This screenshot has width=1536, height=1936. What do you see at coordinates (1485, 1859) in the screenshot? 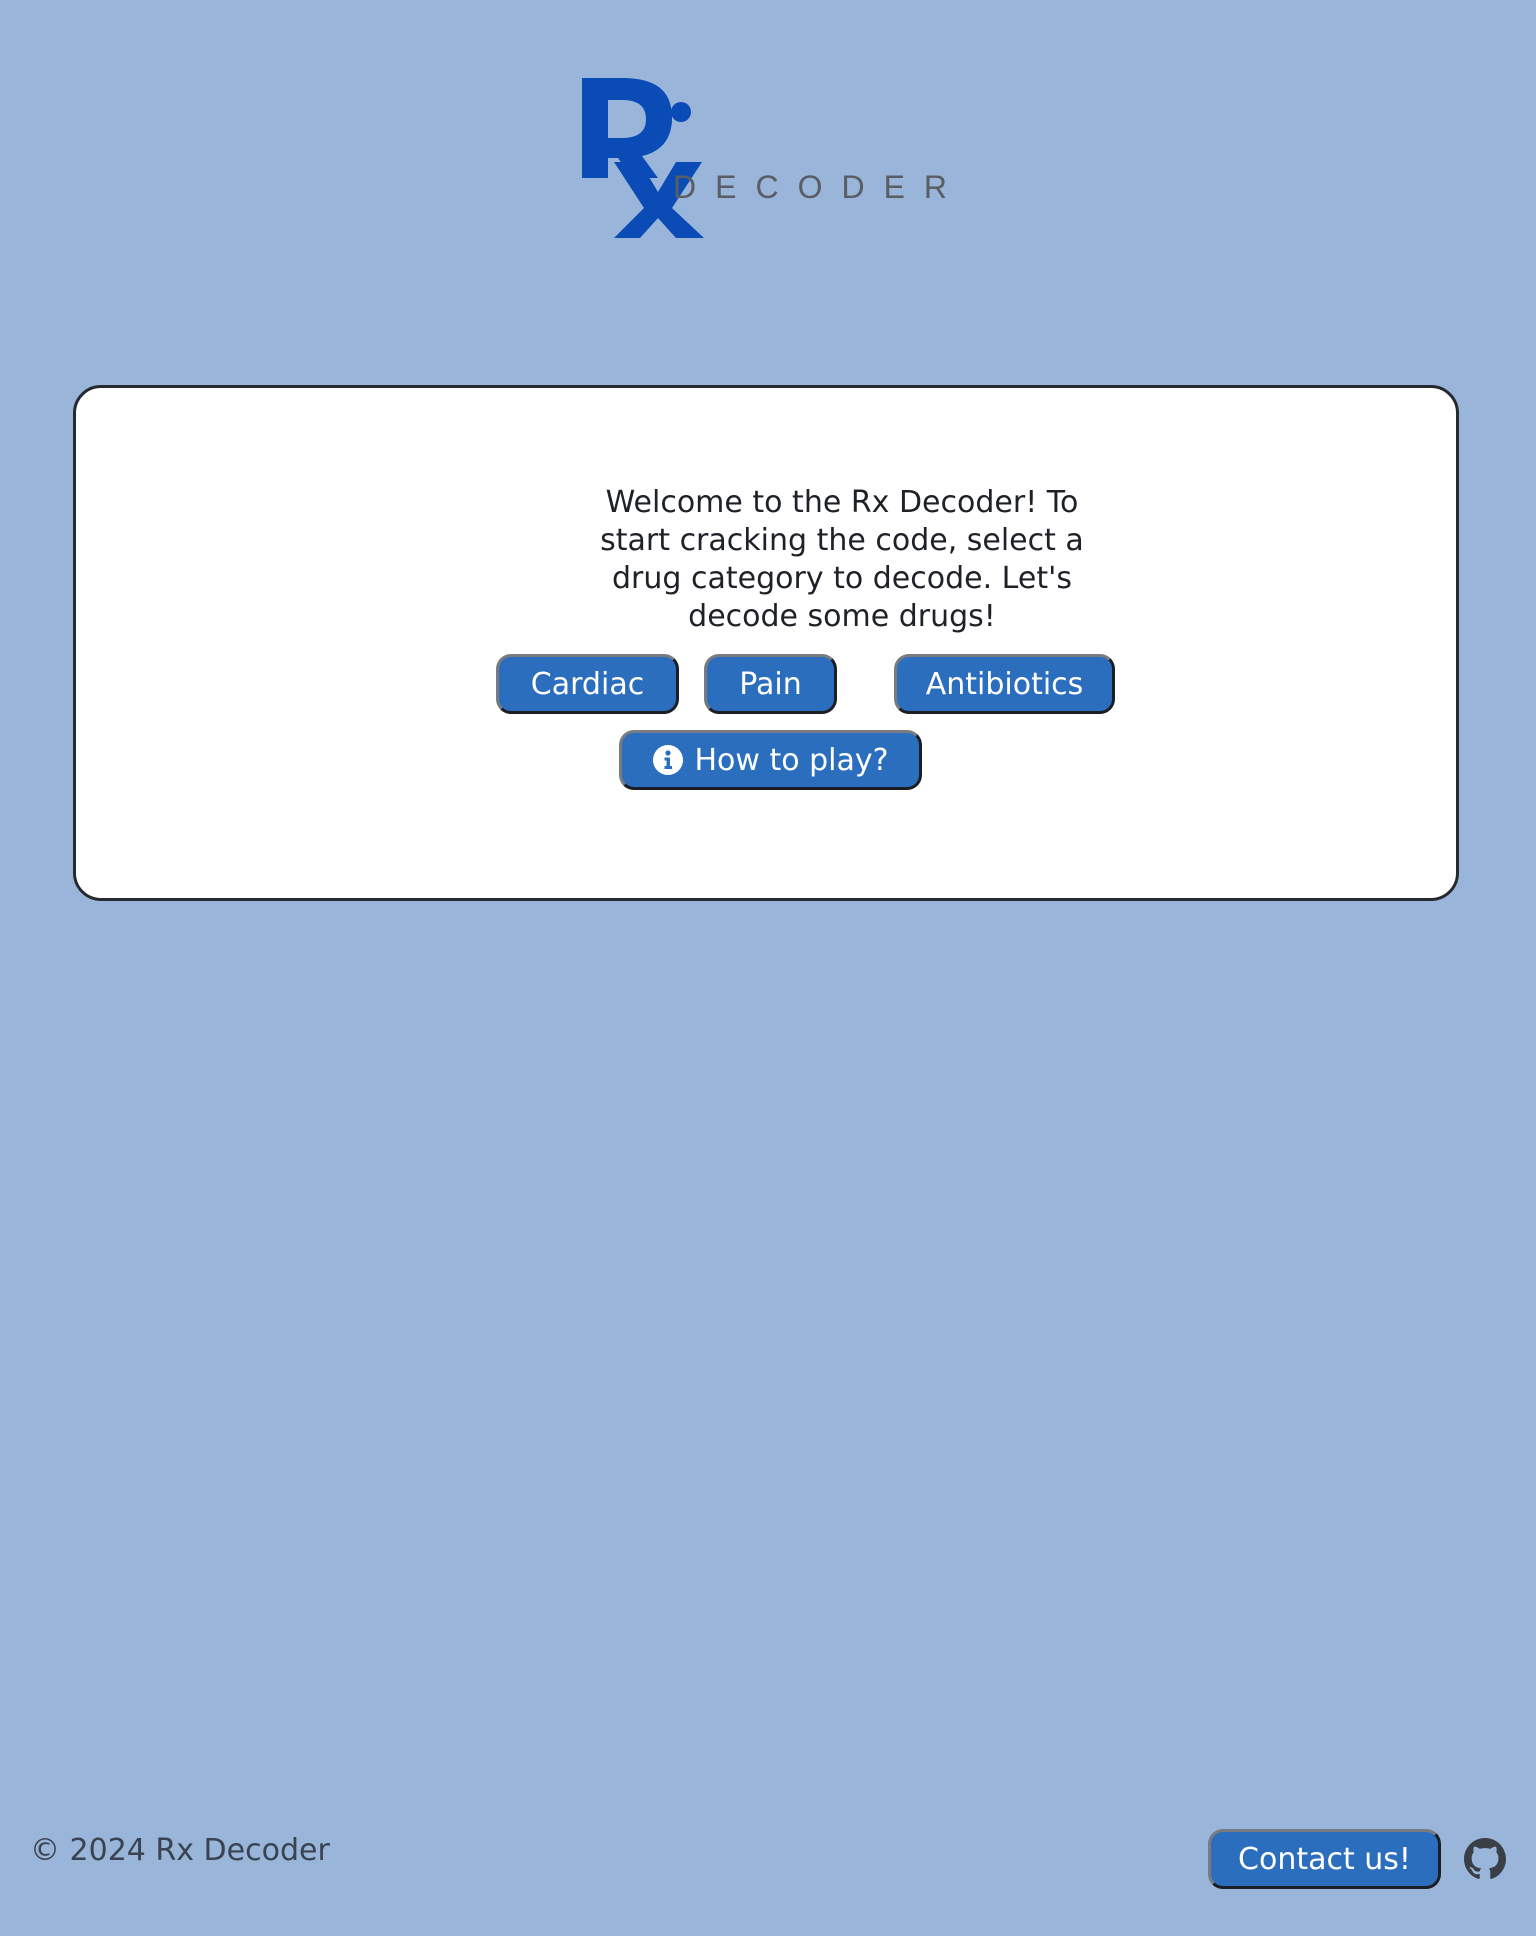
I see `github-icon` at bounding box center [1485, 1859].